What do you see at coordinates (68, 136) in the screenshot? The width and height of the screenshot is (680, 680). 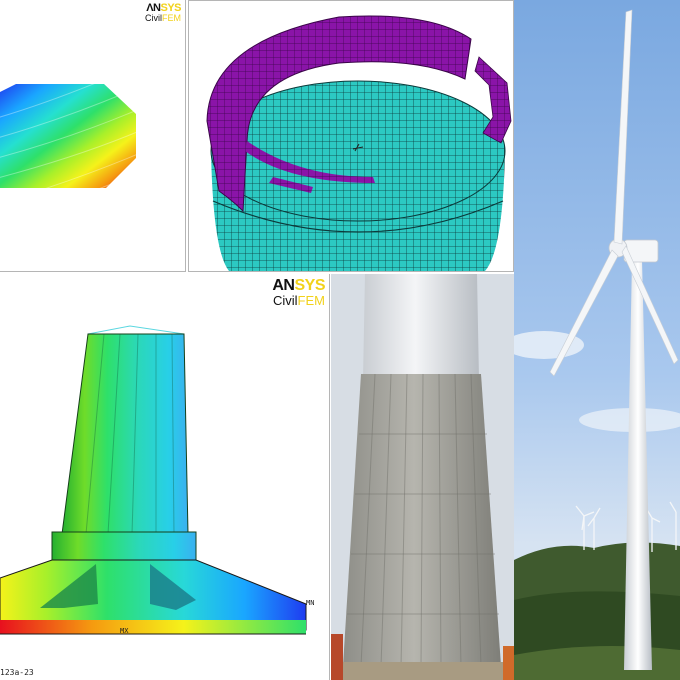 I see `contour-plot` at bounding box center [68, 136].